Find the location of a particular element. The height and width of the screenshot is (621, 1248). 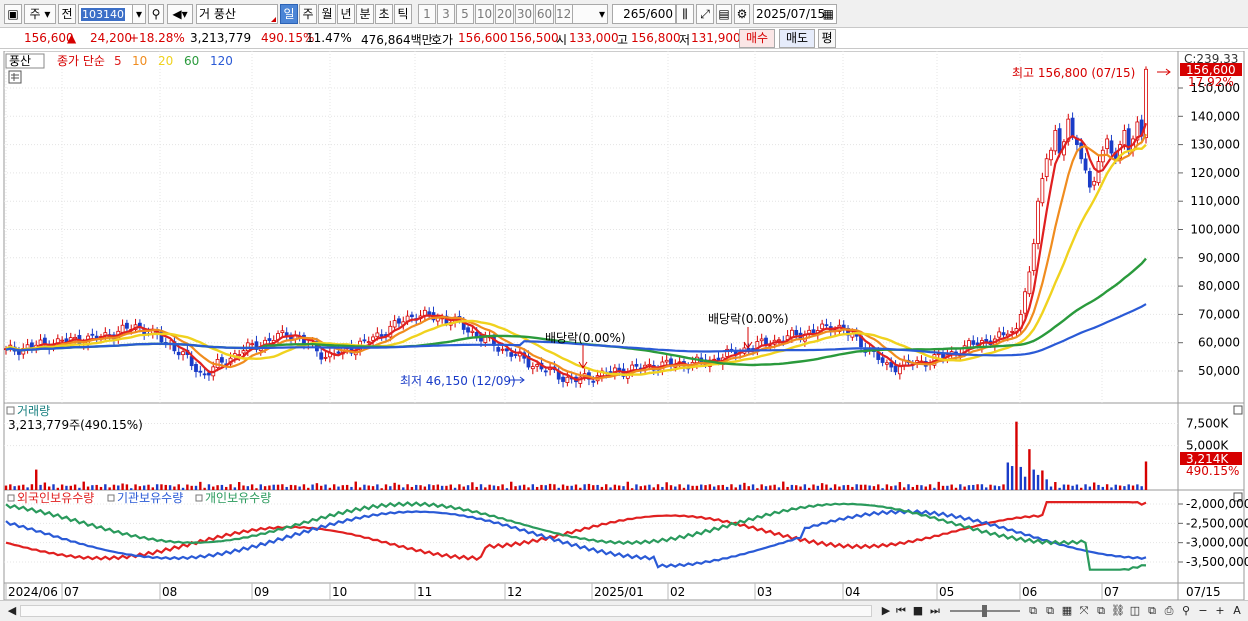

ask-price: 156,600 is located at coordinates (483, 38).